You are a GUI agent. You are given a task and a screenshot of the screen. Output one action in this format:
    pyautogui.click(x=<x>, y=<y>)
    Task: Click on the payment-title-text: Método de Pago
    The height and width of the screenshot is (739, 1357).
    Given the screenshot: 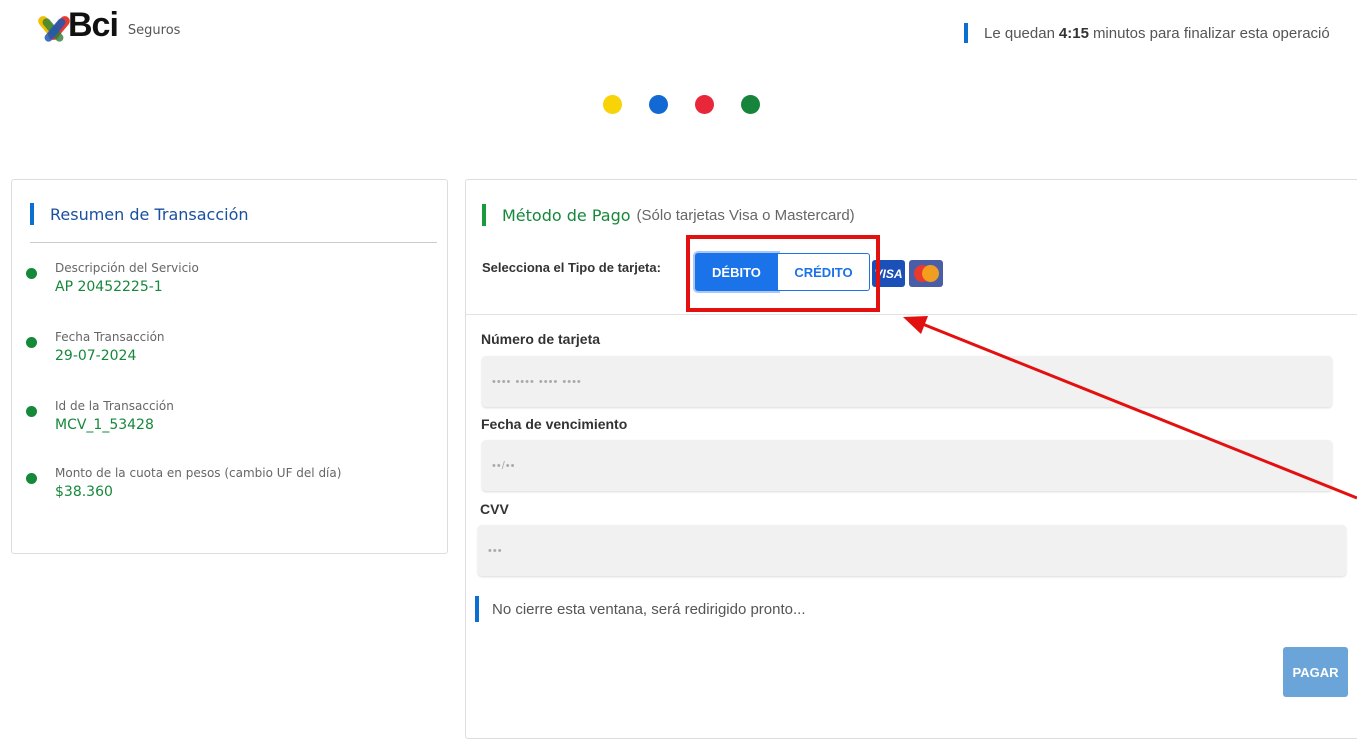 What is the action you would take?
    pyautogui.click(x=566, y=215)
    